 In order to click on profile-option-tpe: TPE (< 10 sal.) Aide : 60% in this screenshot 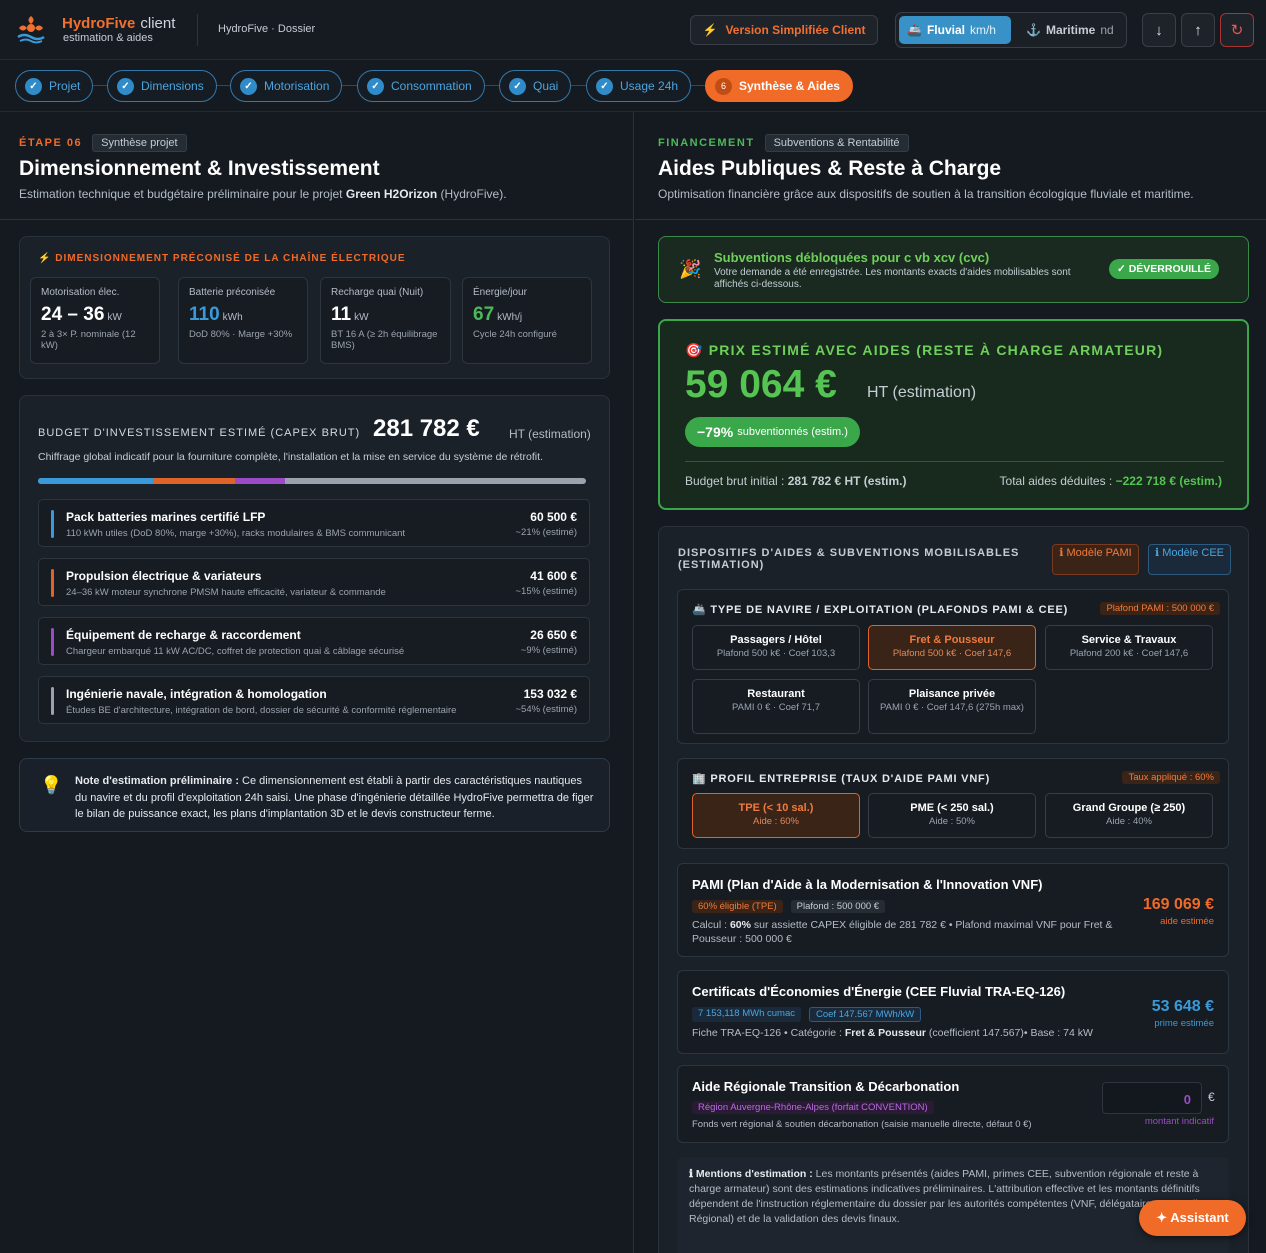, I will do `click(776, 815)`.